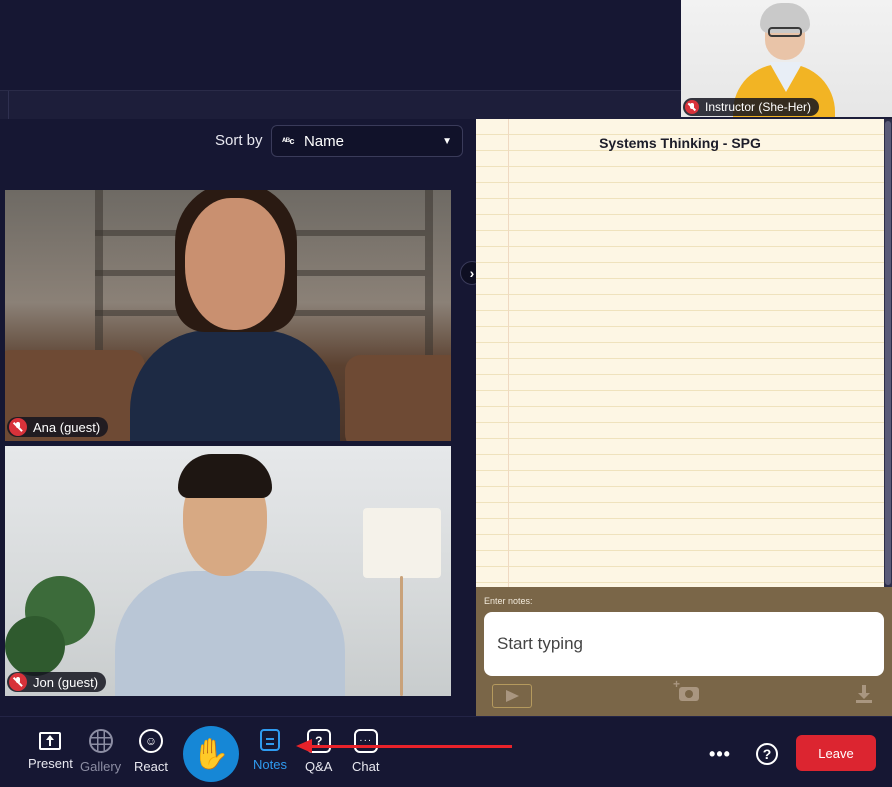 The width and height of the screenshot is (892, 787). I want to click on send-icon, so click(512, 696).